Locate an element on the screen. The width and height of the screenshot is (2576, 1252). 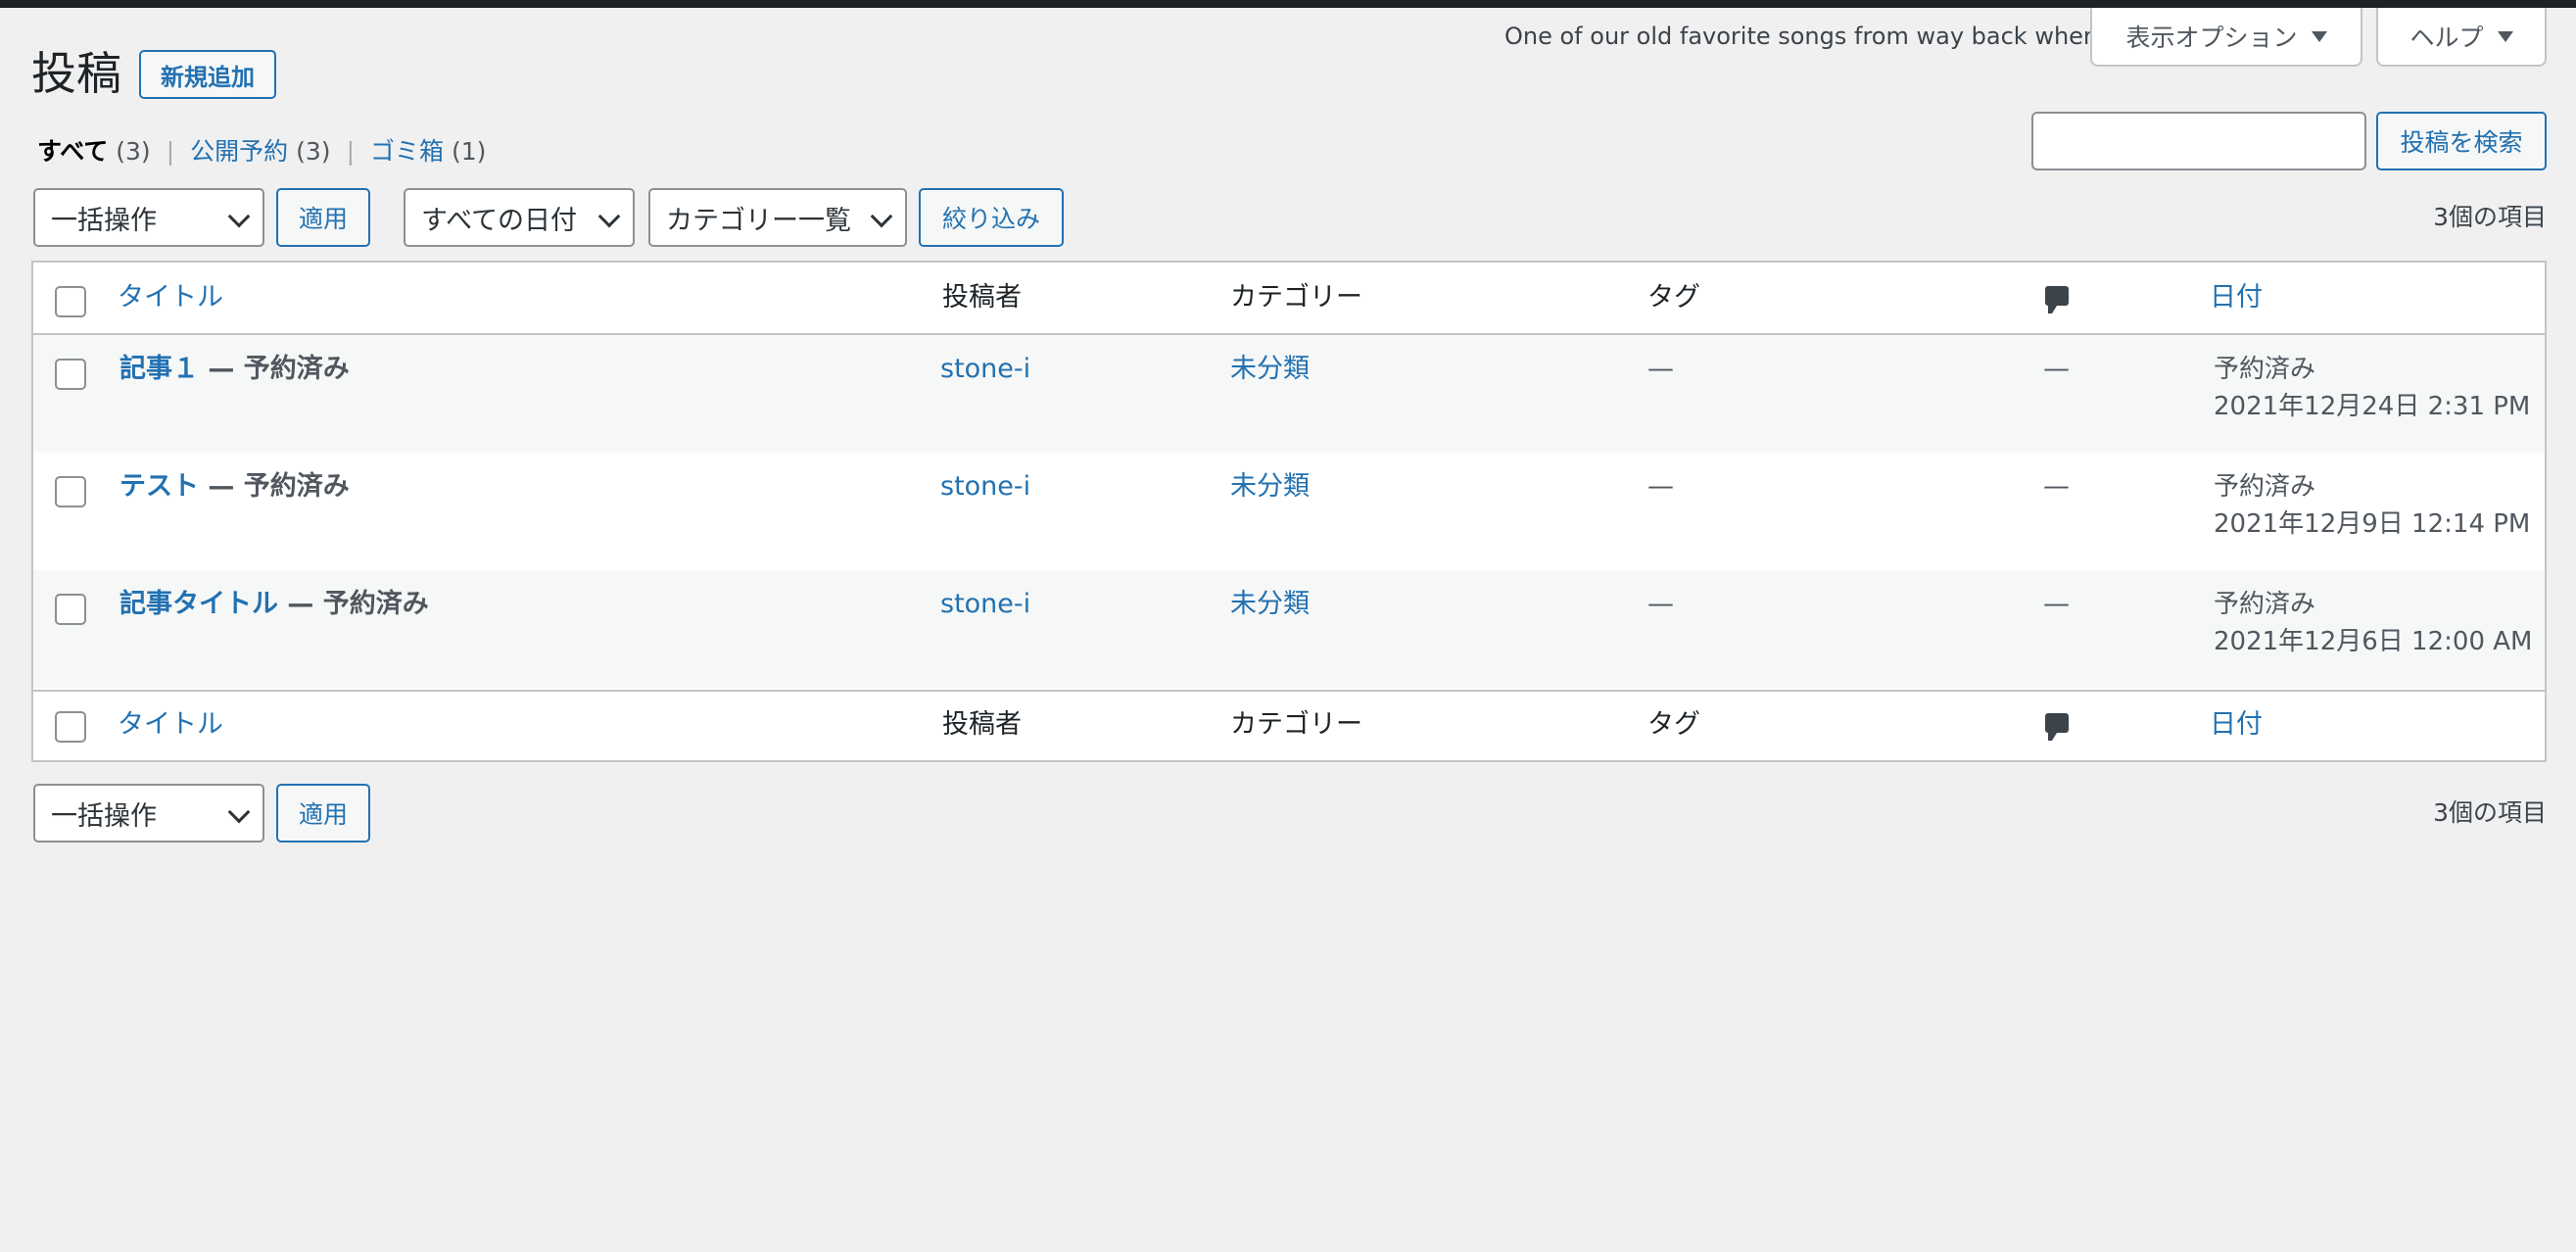
date-filter-select: すべての日付 is located at coordinates (519, 217).